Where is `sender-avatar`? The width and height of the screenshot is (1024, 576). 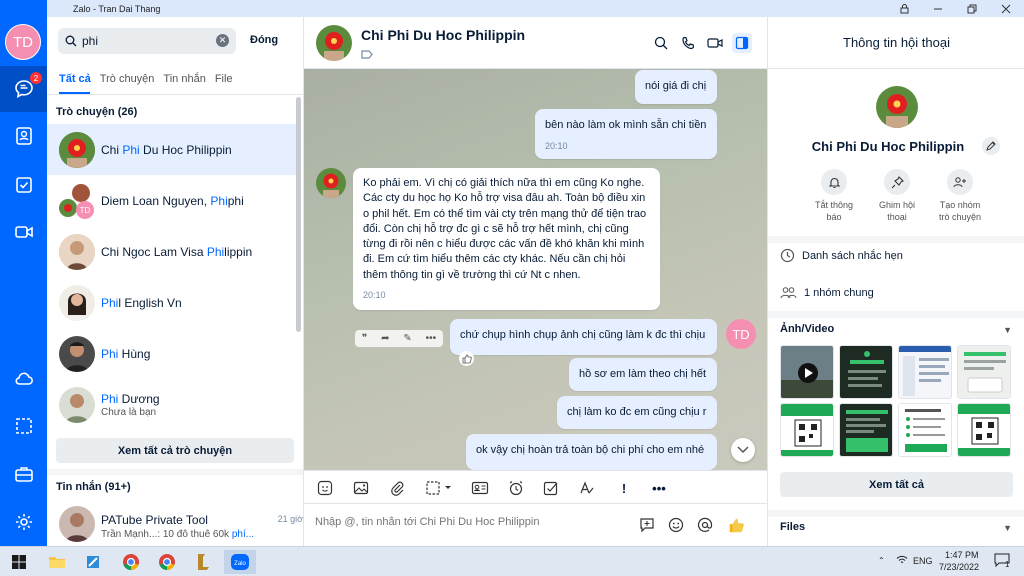
sender-avatar is located at coordinates (331, 183).